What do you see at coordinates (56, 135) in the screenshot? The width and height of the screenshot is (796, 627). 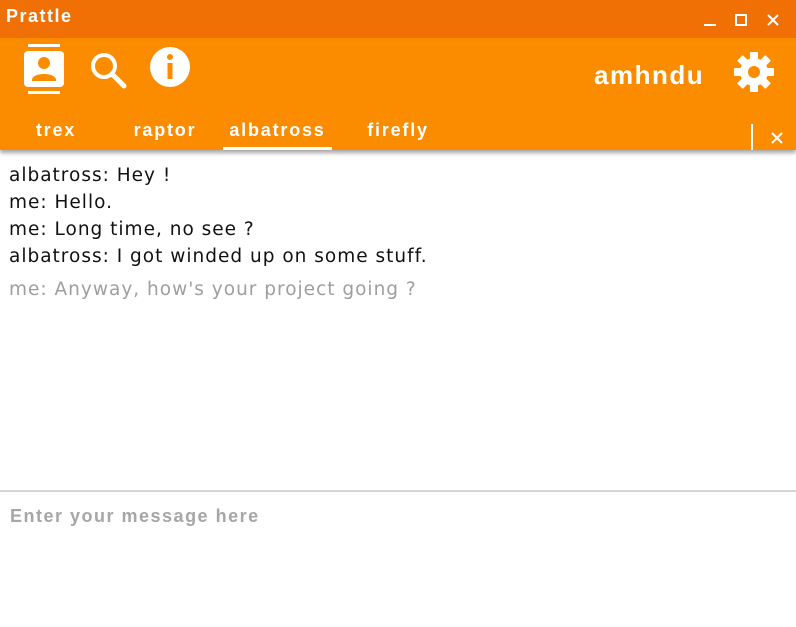 I see `tab-trex: trex` at bounding box center [56, 135].